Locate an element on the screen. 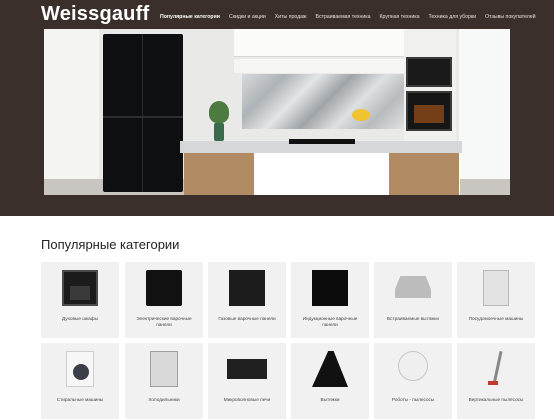  built-in-oven is located at coordinates (429, 111).